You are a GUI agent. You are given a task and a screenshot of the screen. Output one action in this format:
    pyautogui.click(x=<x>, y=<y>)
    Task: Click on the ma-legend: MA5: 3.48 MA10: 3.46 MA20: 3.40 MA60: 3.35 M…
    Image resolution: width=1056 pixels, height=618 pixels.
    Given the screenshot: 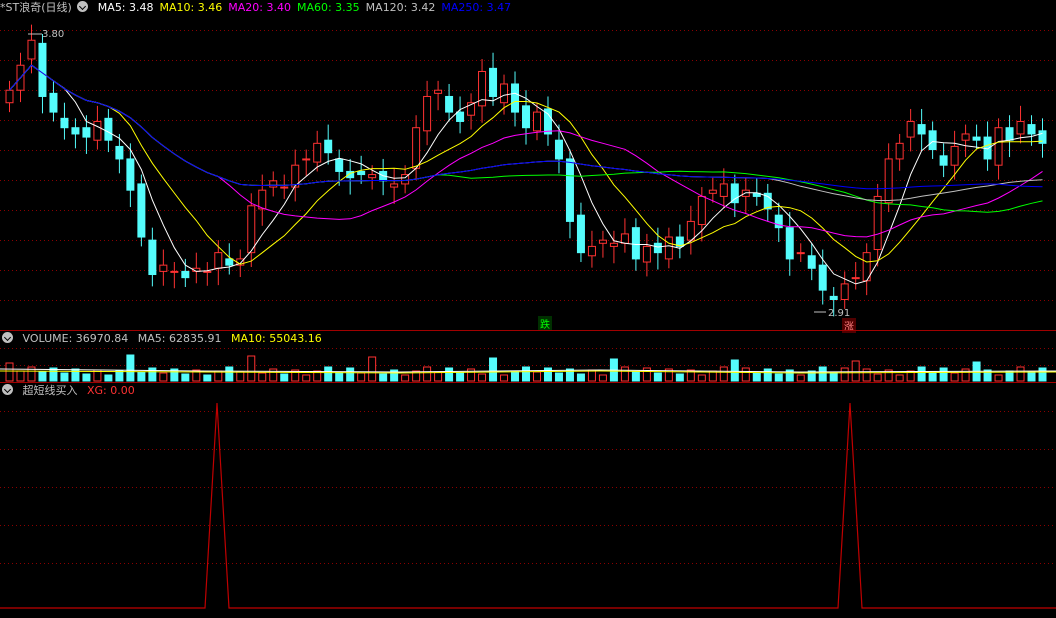 What is the action you would take?
    pyautogui.click(x=307, y=7)
    